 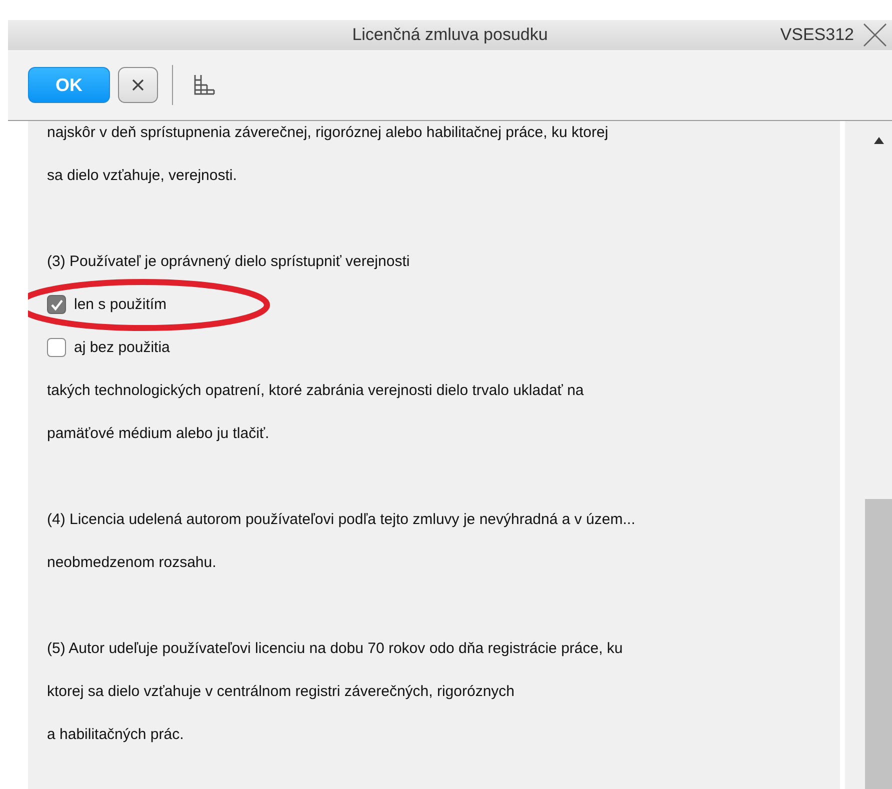 What do you see at coordinates (868, 455) in the screenshot?
I see `scrollbar` at bounding box center [868, 455].